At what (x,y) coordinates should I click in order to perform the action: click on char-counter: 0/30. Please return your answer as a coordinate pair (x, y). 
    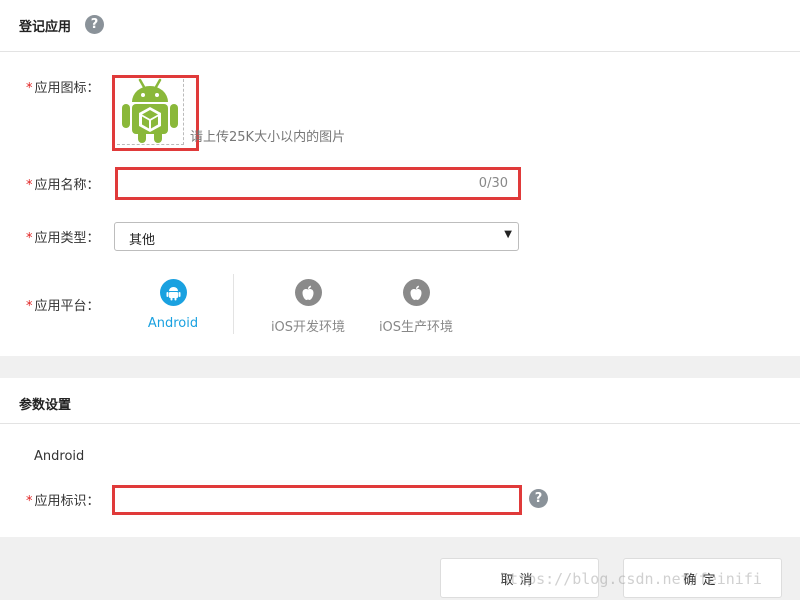
    Looking at the image, I should click on (493, 183).